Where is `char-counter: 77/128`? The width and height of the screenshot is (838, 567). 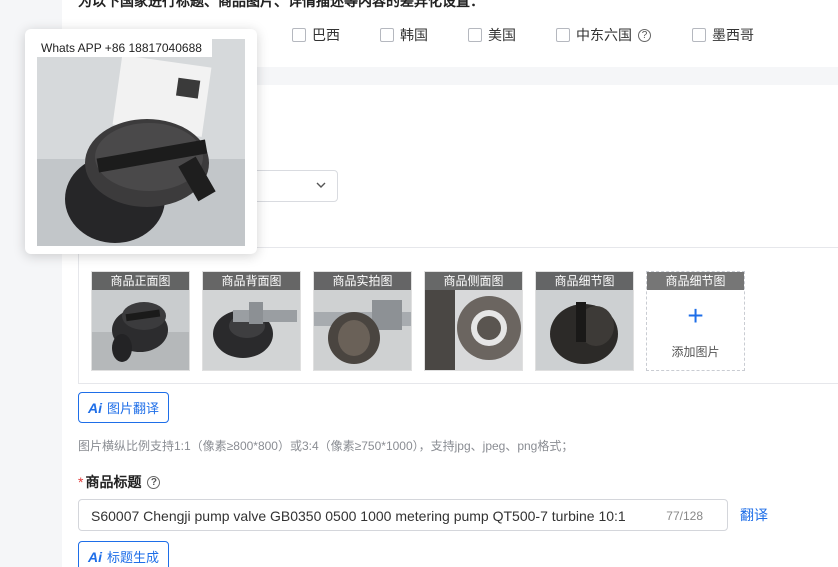 char-counter: 77/128 is located at coordinates (684, 516).